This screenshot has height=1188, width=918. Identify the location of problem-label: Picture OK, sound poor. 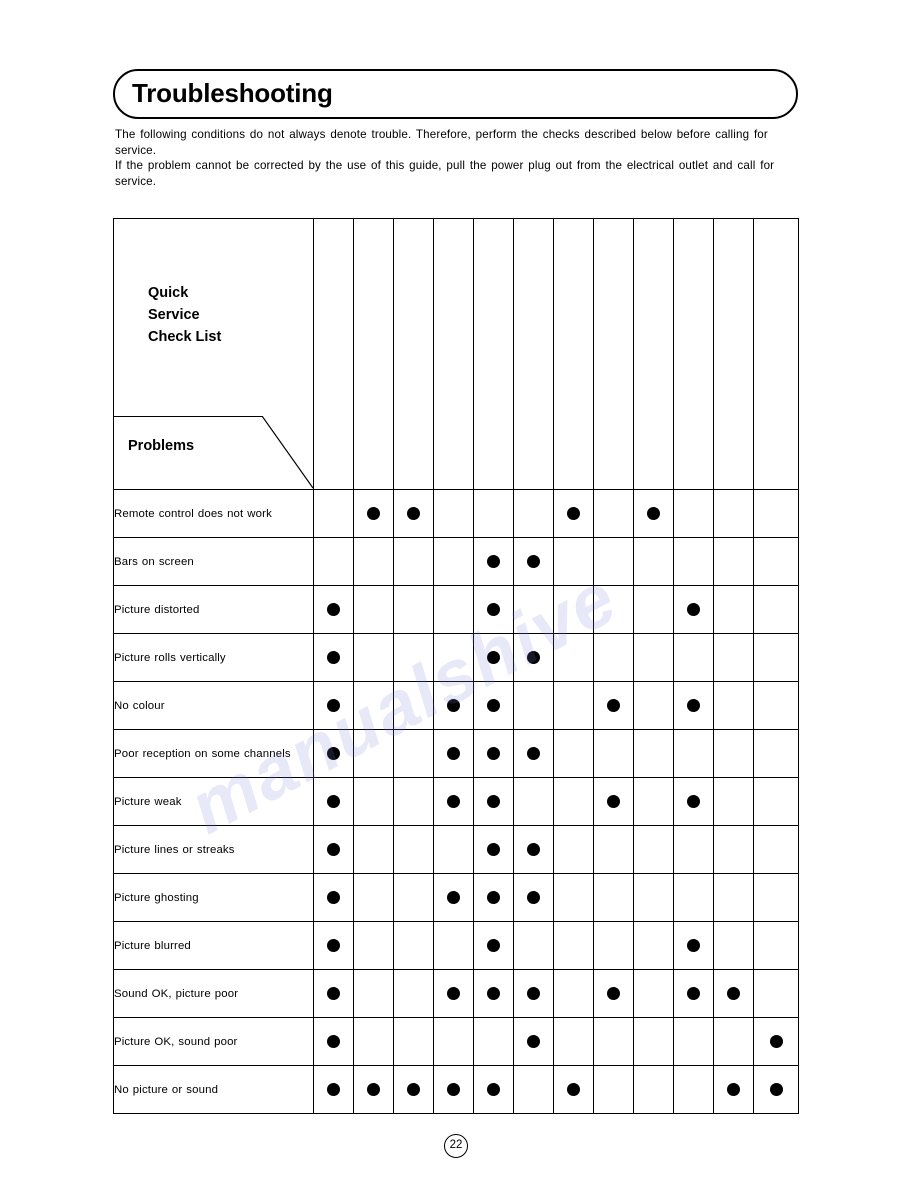
(213, 1041).